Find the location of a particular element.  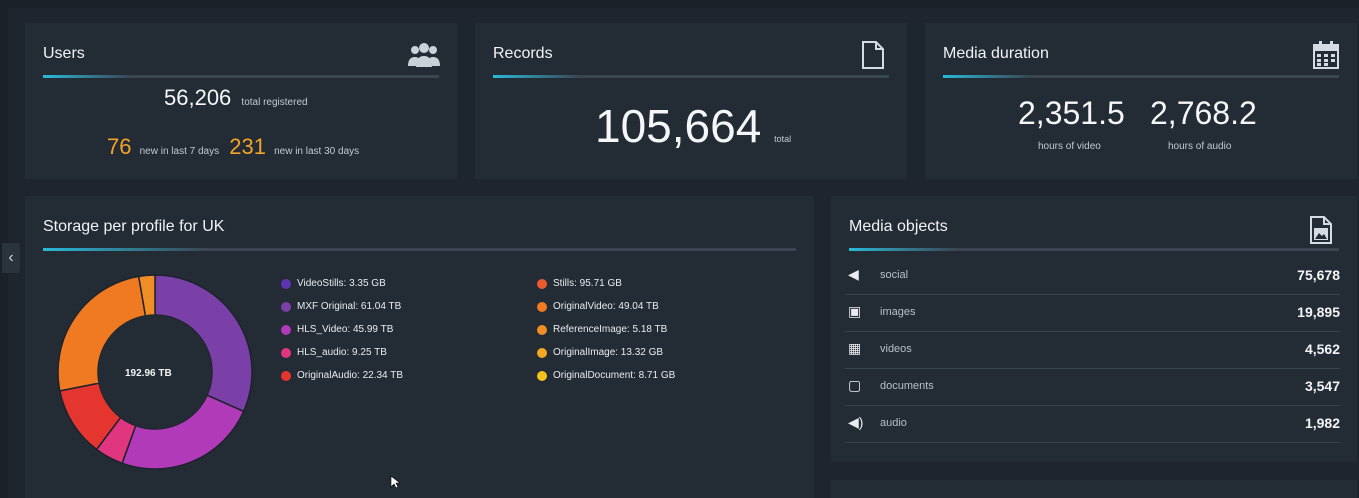

media-object-row-documents: ▢ documents 3,547 is located at coordinates (1092, 387).